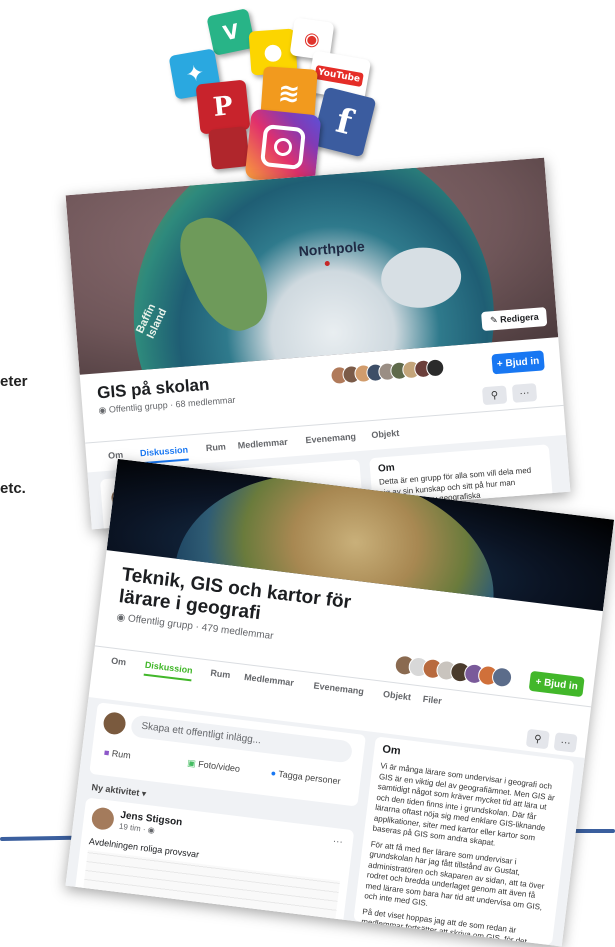 Image resolution: width=615 pixels, height=947 pixels. Describe the element at coordinates (432, 700) in the screenshot. I see `tab-filer: Filer` at that location.